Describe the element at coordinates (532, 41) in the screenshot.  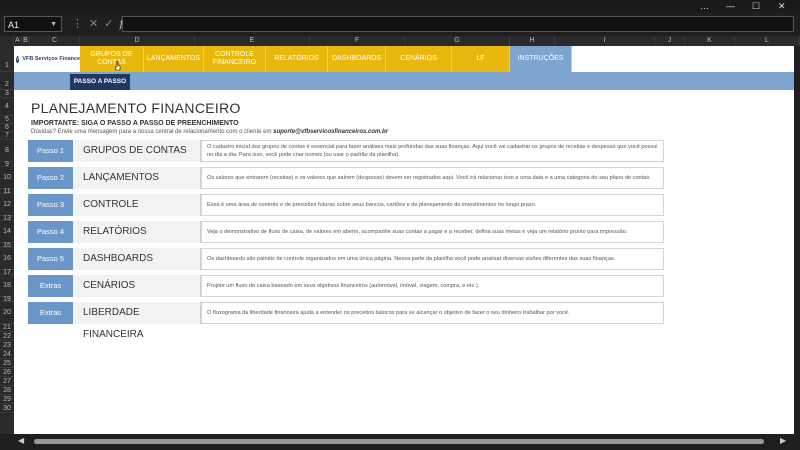
I see `column-header-h: H` at that location.